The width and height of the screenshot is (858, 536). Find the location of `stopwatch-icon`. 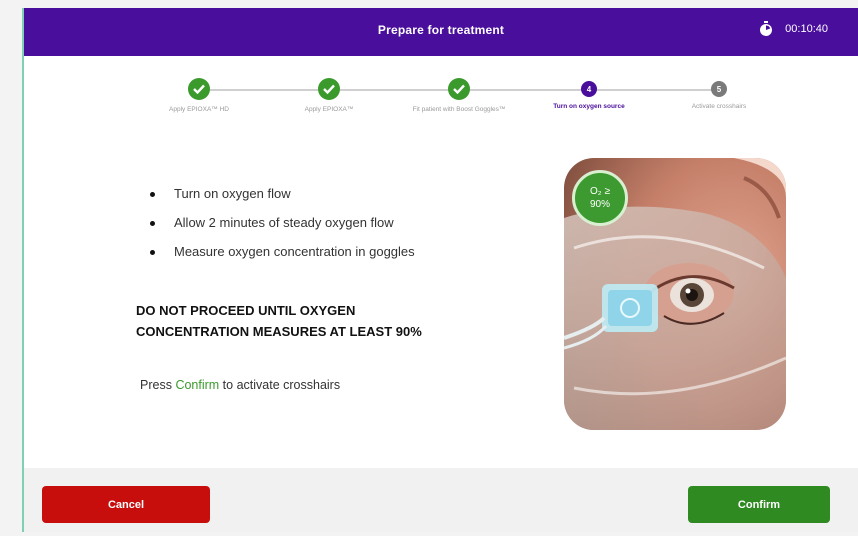

stopwatch-icon is located at coordinates (766, 28).